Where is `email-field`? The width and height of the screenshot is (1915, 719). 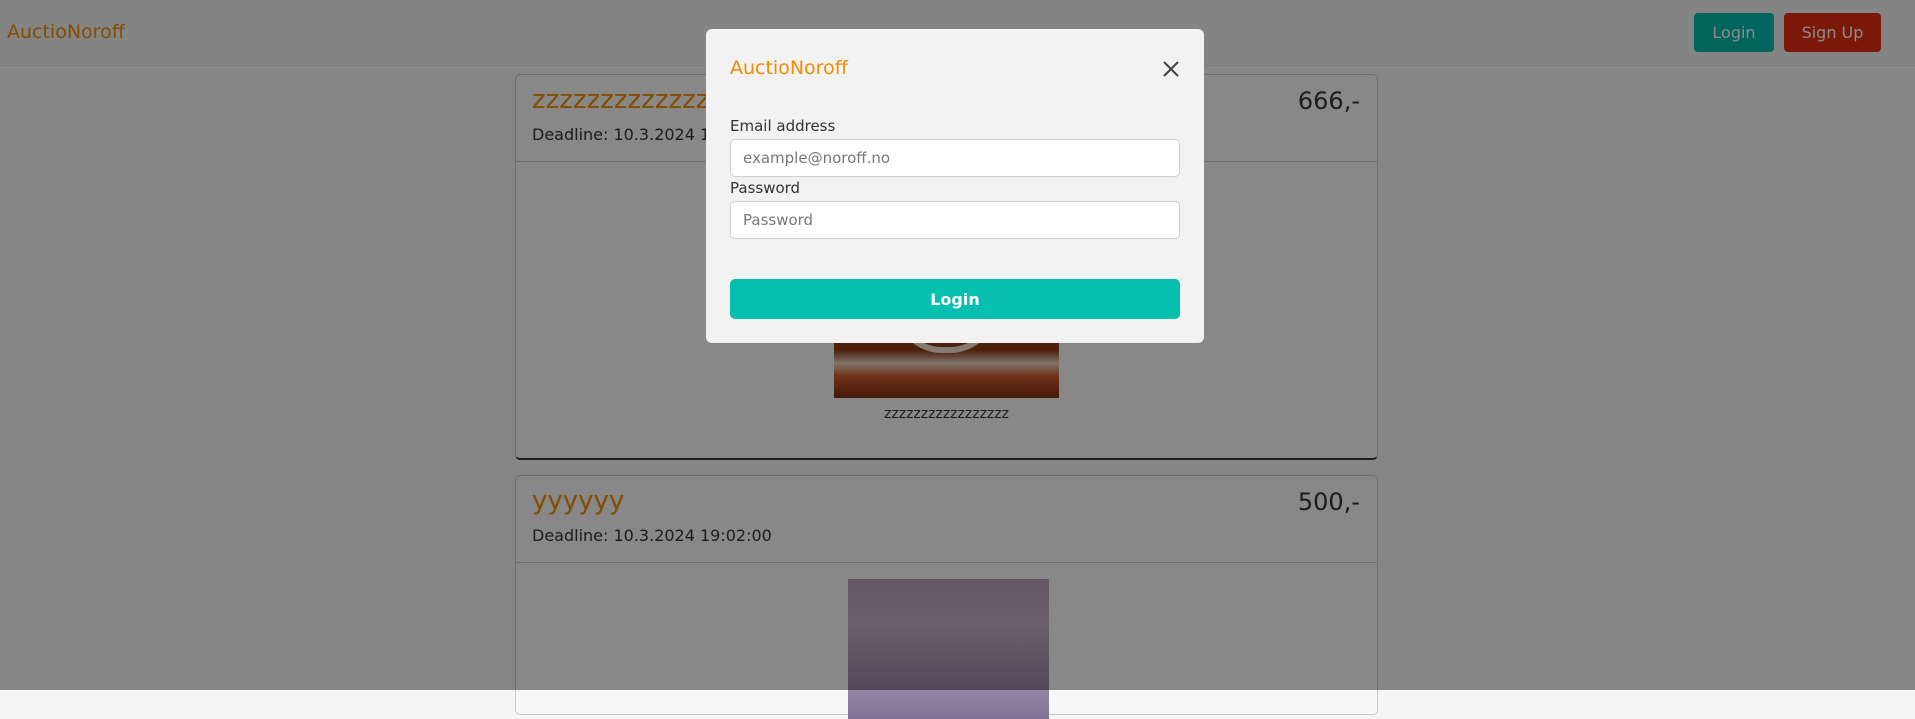
email-field is located at coordinates (955, 158).